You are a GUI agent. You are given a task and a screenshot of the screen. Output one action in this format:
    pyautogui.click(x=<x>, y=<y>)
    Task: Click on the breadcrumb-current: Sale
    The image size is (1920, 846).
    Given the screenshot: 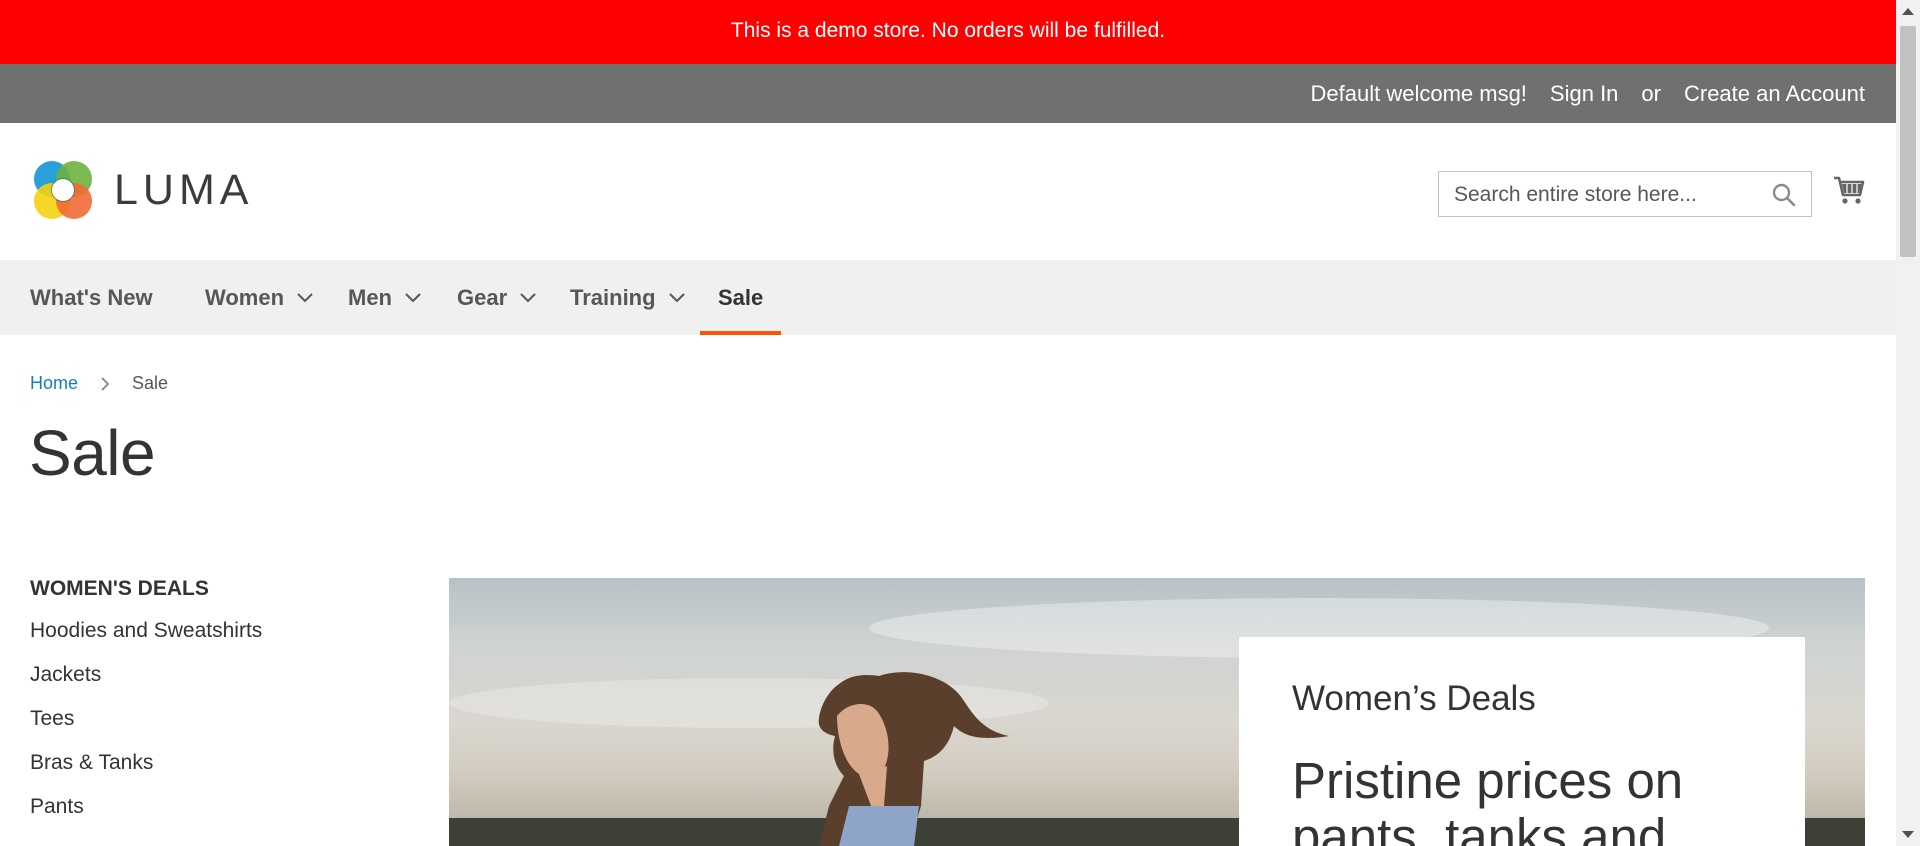 What is the action you would take?
    pyautogui.click(x=150, y=383)
    